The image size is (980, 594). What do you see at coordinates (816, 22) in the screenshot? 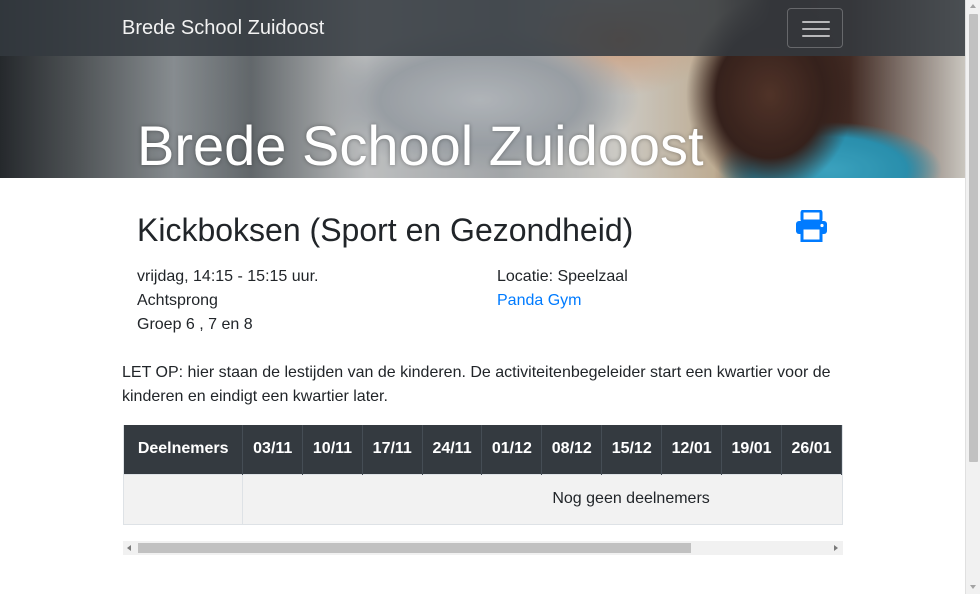
I see `hamburger-icon` at bounding box center [816, 22].